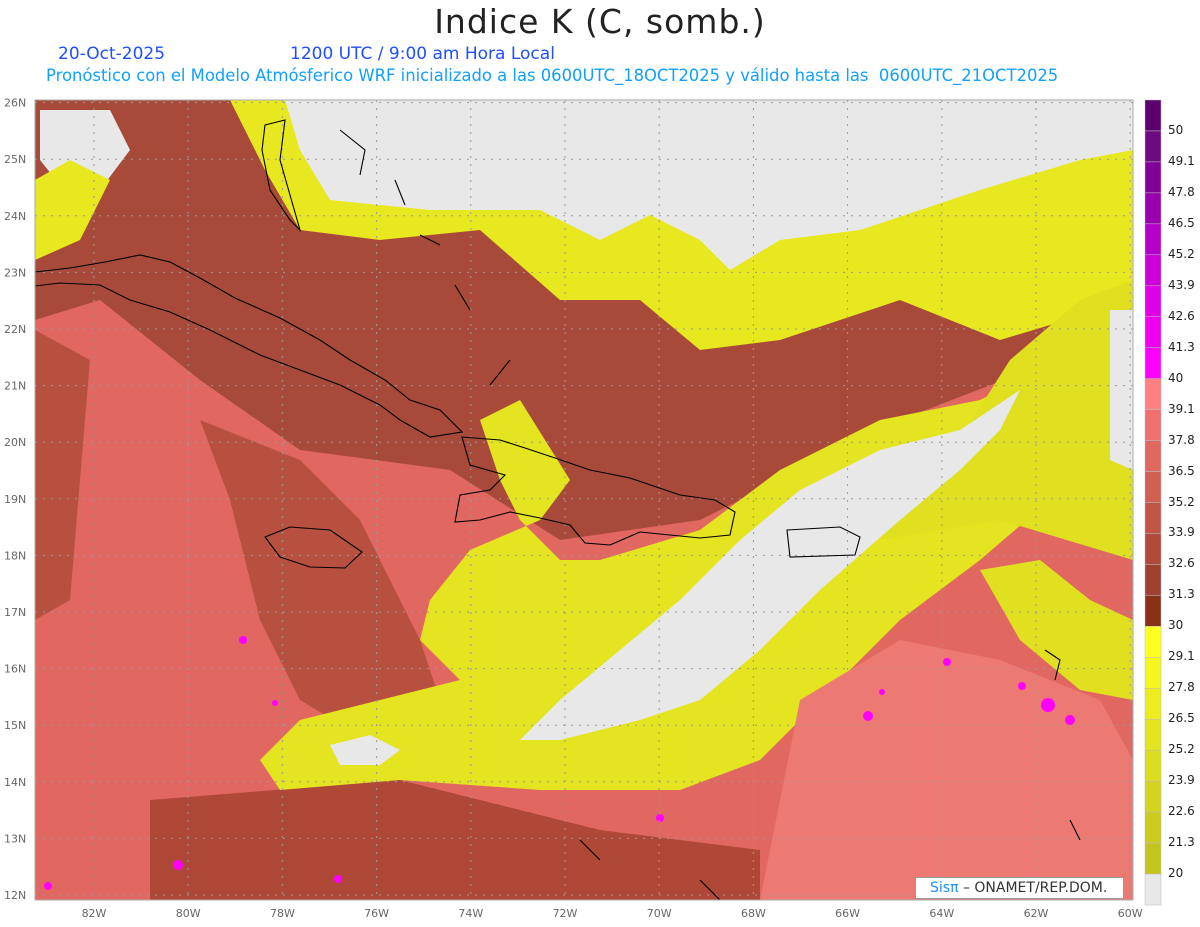 This screenshot has width=1200, height=927. What do you see at coordinates (1176, 377) in the screenshot?
I see `colorbar-label: 40` at bounding box center [1176, 377].